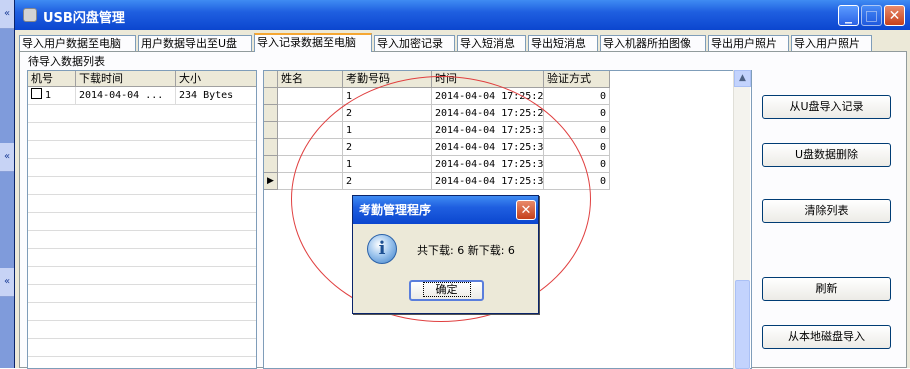 The image size is (910, 369). Describe the element at coordinates (826, 289) in the screenshot. I see `refresh-button: 刷新` at that location.